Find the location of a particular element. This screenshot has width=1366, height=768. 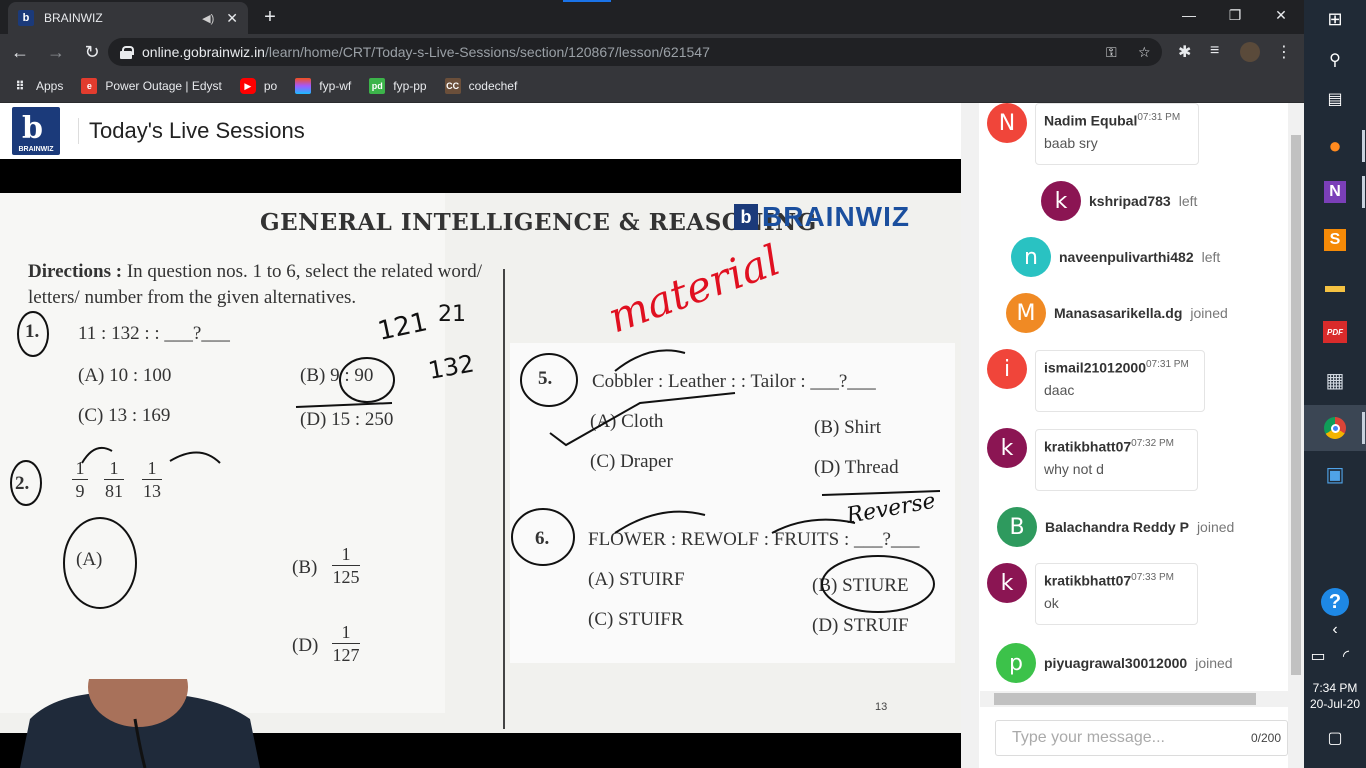

author-name: ismail21012000 is located at coordinates (1095, 367).